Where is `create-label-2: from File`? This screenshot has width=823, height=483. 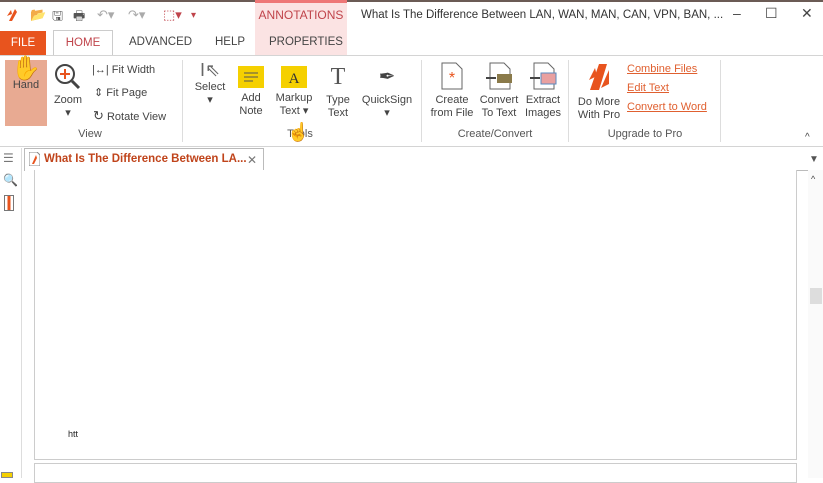
create-label-2: from File is located at coordinates (452, 113).